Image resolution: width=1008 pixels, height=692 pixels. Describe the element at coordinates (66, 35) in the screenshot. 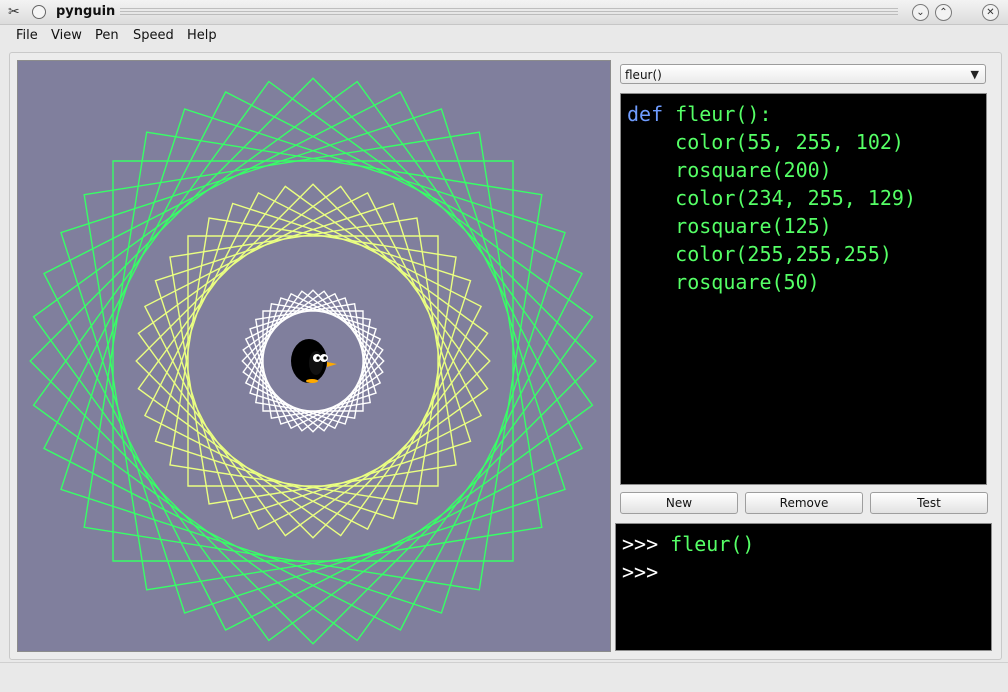

I see `menu-view: View` at that location.